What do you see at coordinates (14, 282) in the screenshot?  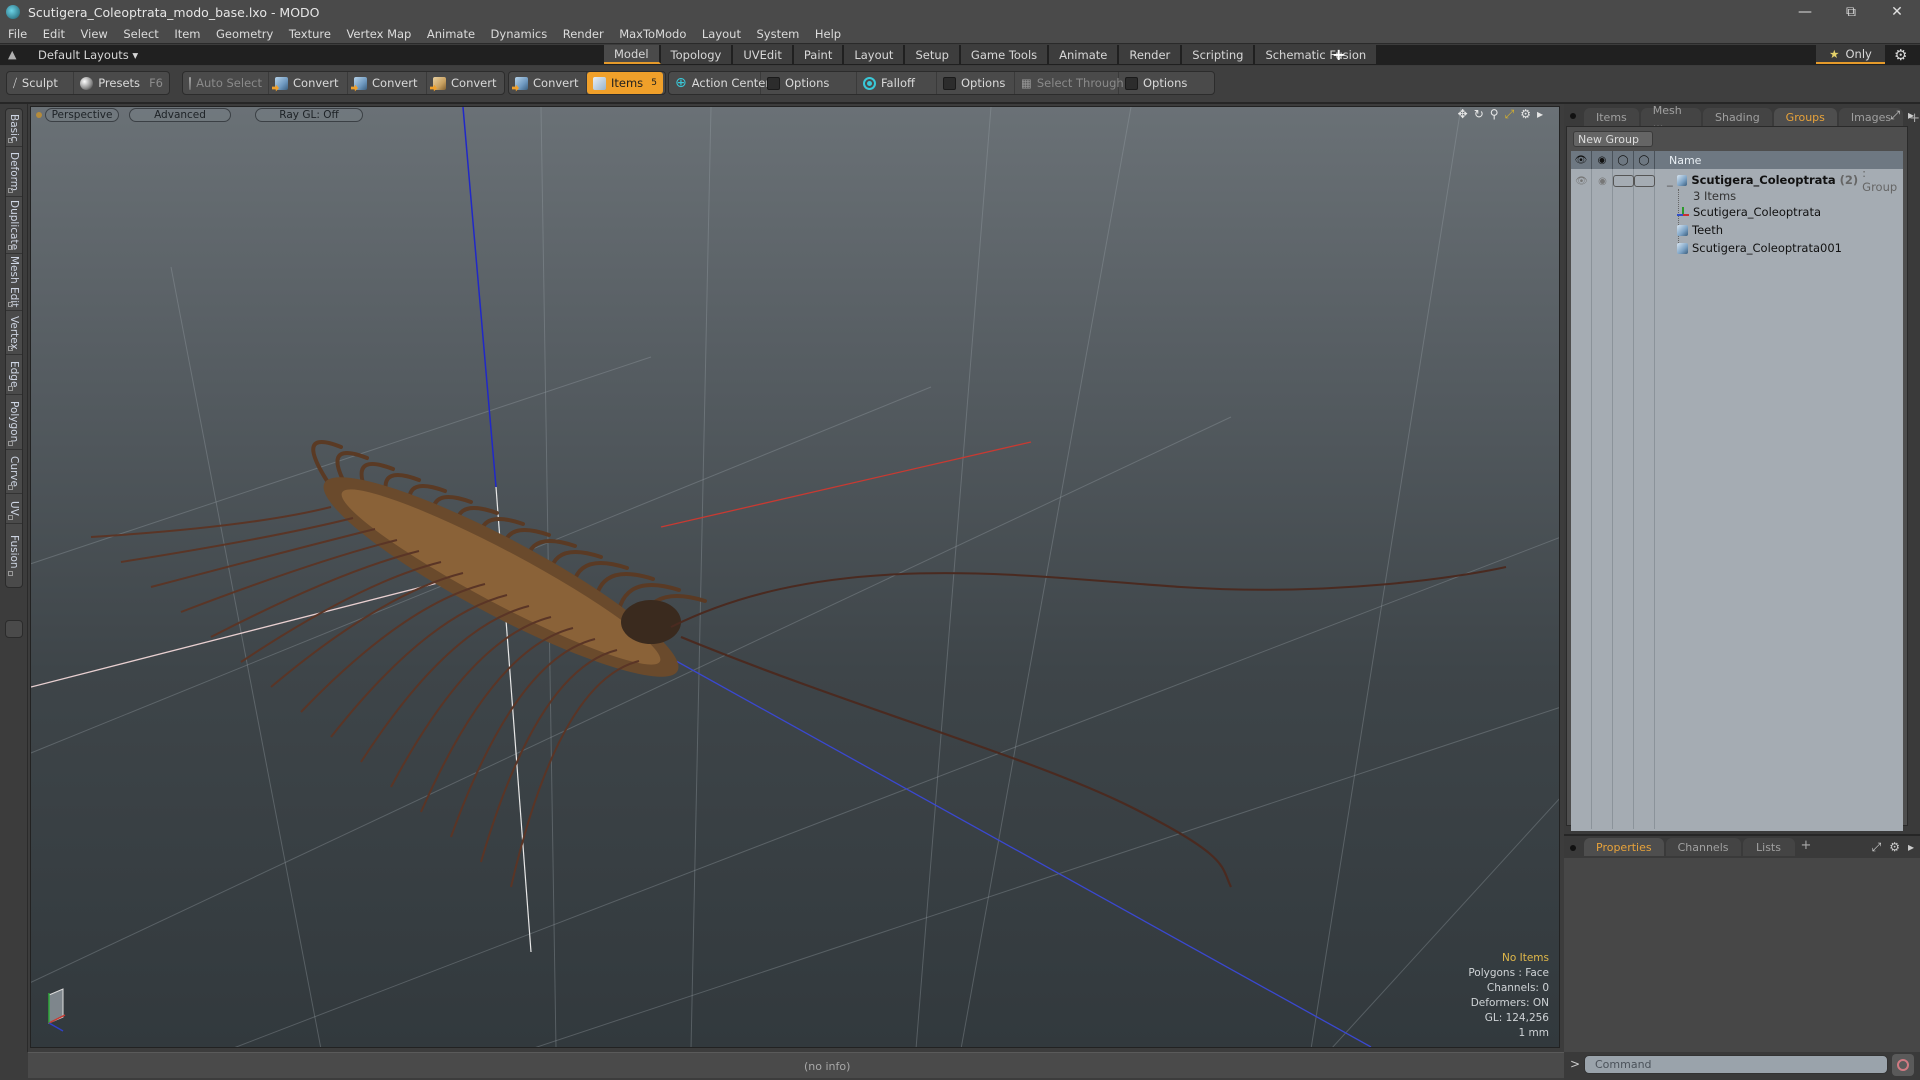 I see `tab-mesh-edit: Mesh Edit` at bounding box center [14, 282].